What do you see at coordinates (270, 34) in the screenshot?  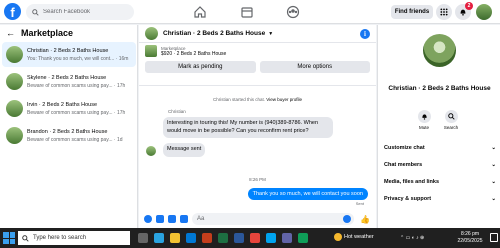 I see `chevron-down-icon: ▼` at bounding box center [270, 34].